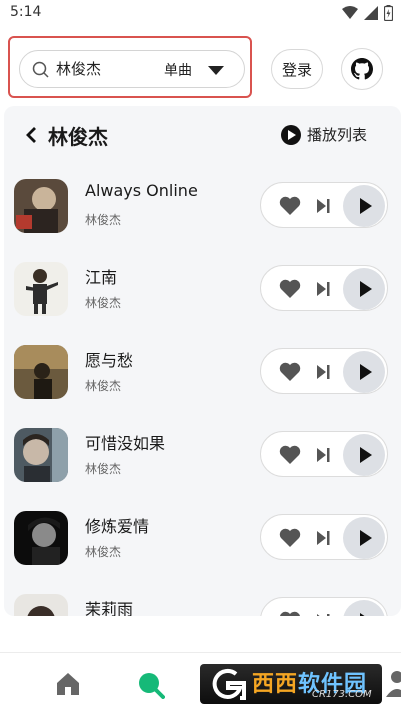  I want to click on artist-title: 林俊杰, so click(78, 137).